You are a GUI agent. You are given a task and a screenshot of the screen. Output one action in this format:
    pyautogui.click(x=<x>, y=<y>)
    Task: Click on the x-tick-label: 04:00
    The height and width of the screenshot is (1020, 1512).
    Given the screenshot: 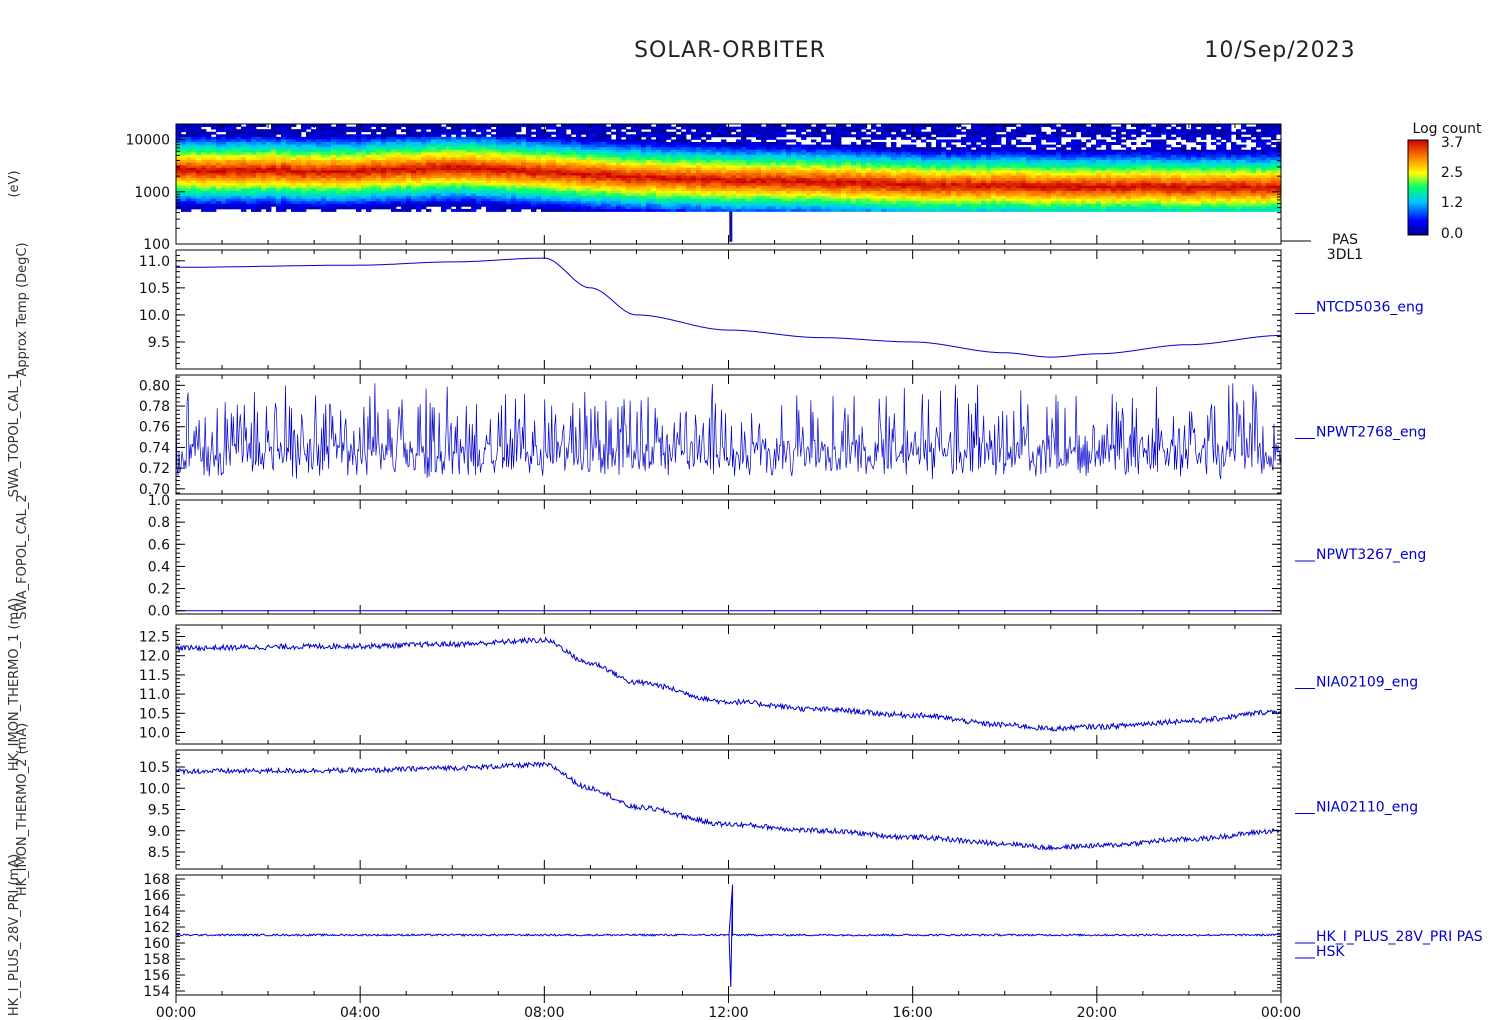 What is the action you would take?
    pyautogui.click(x=360, y=1012)
    